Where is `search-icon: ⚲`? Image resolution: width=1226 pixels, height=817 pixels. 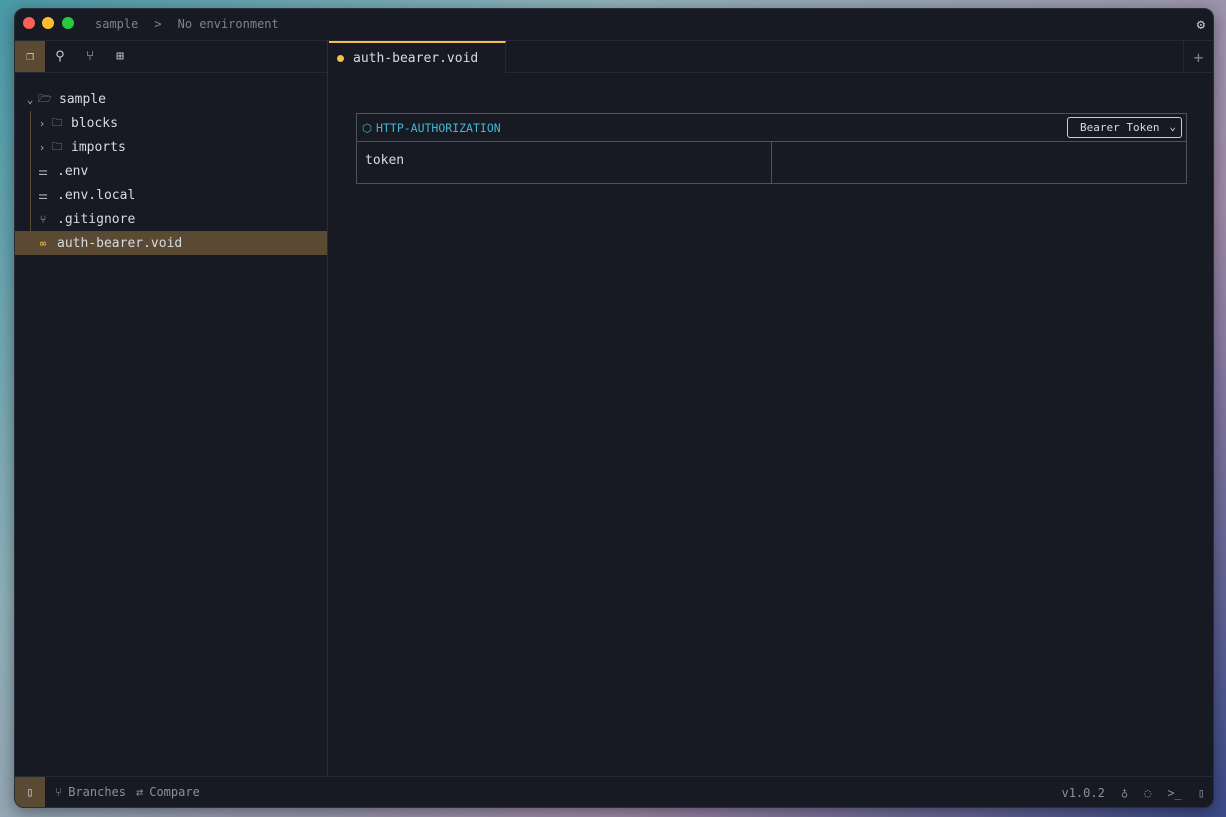 search-icon: ⚲ is located at coordinates (60, 56).